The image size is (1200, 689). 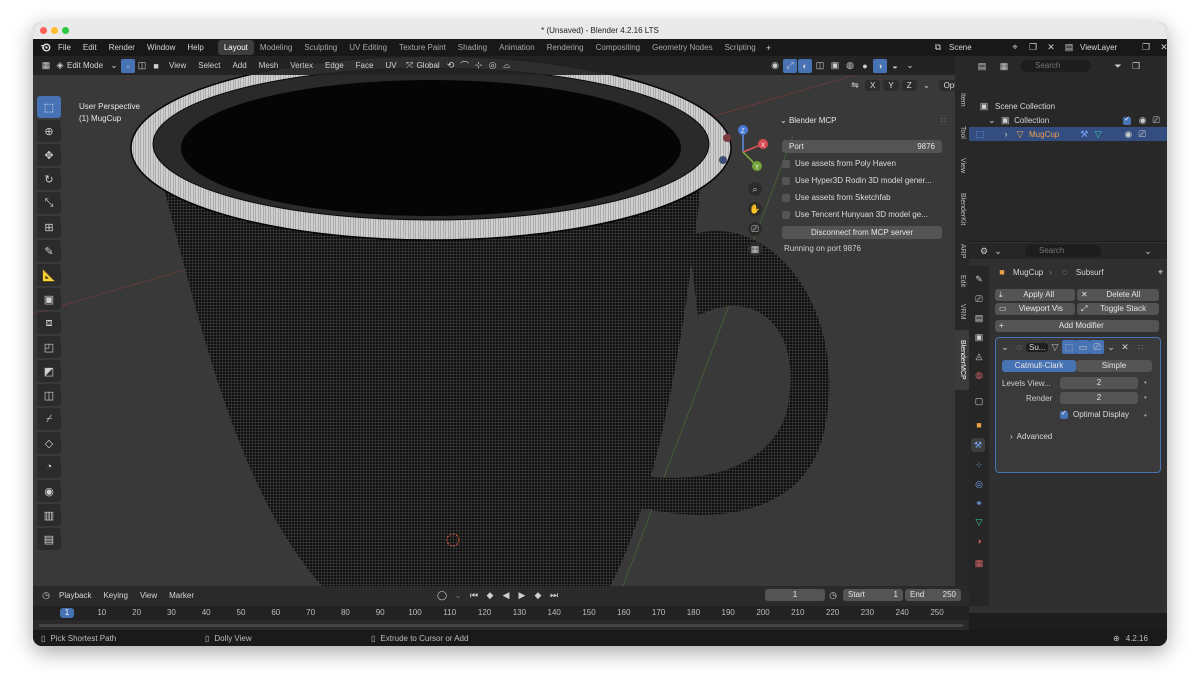 I want to click on keying-set-icon: ⌄, so click(x=458, y=595).